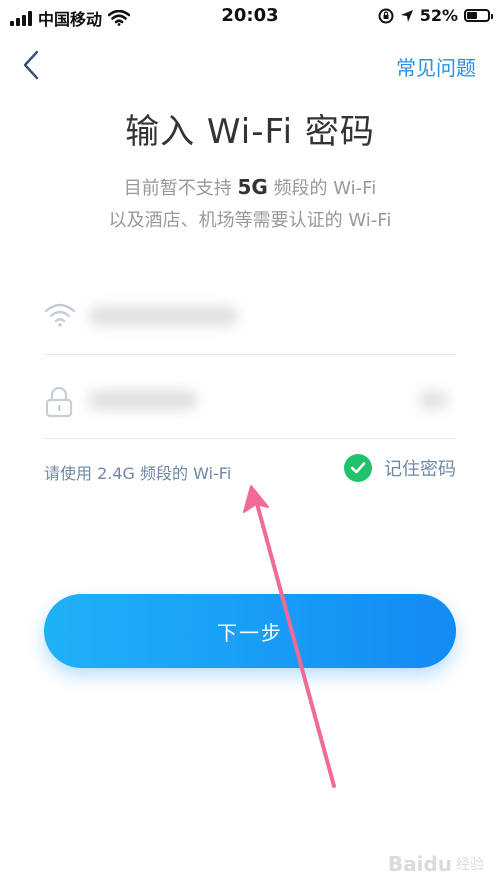 The height and width of the screenshot is (888, 500). What do you see at coordinates (60, 315) in the screenshot?
I see `wifi-icon` at bounding box center [60, 315].